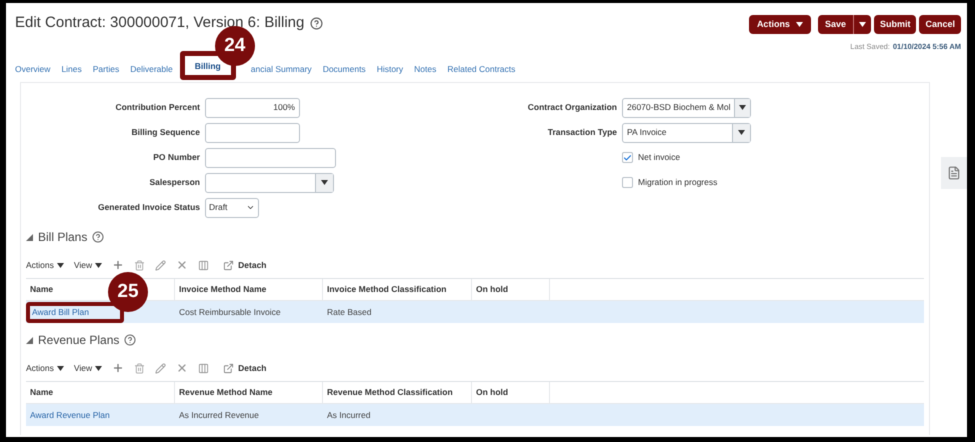 Image resolution: width=975 pixels, height=442 pixels. Describe the element at coordinates (71, 69) in the screenshot. I see `tab: Lines` at that location.